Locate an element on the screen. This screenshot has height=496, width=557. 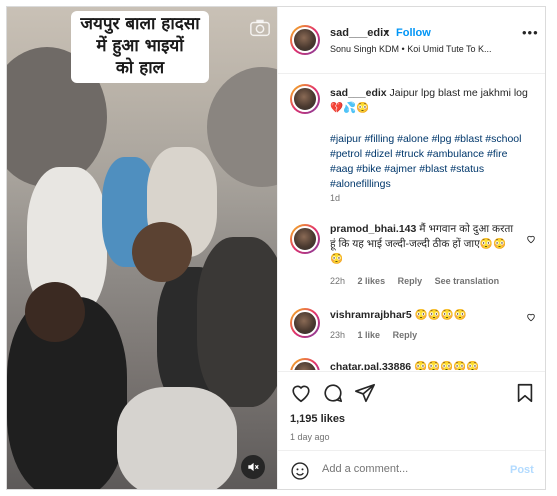
overlay-line: में हुआ भाइयों is located at coordinates (140, 46).